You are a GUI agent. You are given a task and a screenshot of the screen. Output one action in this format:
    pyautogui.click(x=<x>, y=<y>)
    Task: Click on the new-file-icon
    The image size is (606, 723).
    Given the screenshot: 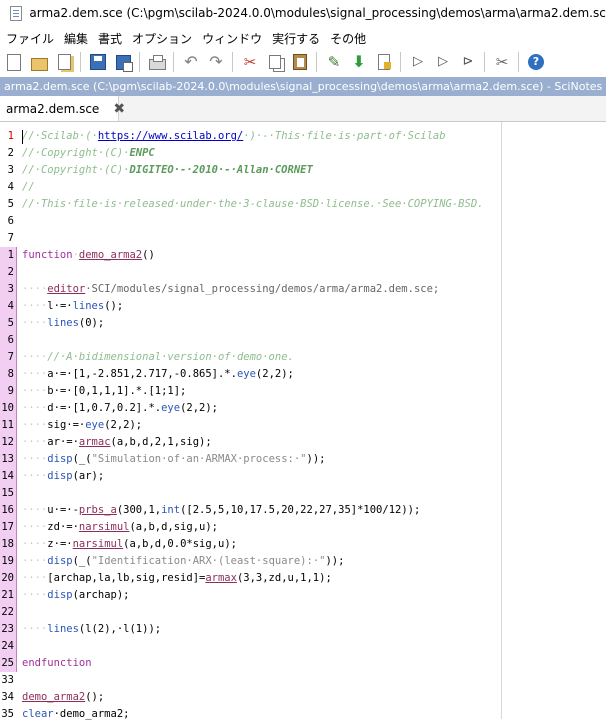 What is the action you would take?
    pyautogui.click(x=14, y=62)
    